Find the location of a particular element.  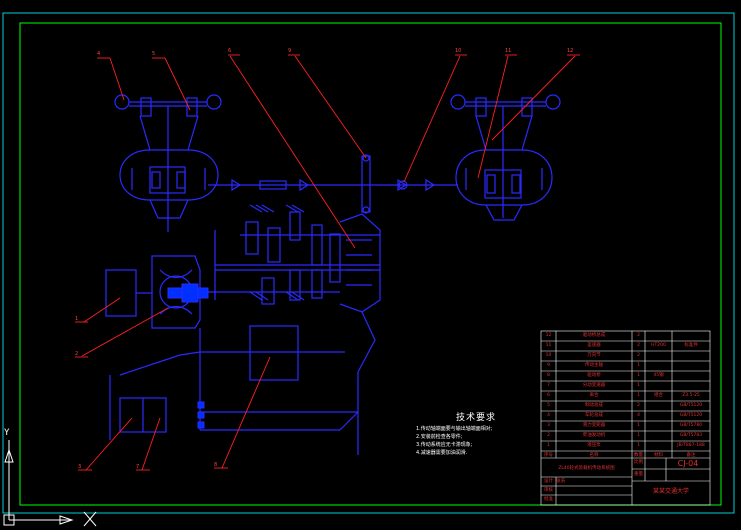

right-wheel-right is located at coordinates (553, 102).